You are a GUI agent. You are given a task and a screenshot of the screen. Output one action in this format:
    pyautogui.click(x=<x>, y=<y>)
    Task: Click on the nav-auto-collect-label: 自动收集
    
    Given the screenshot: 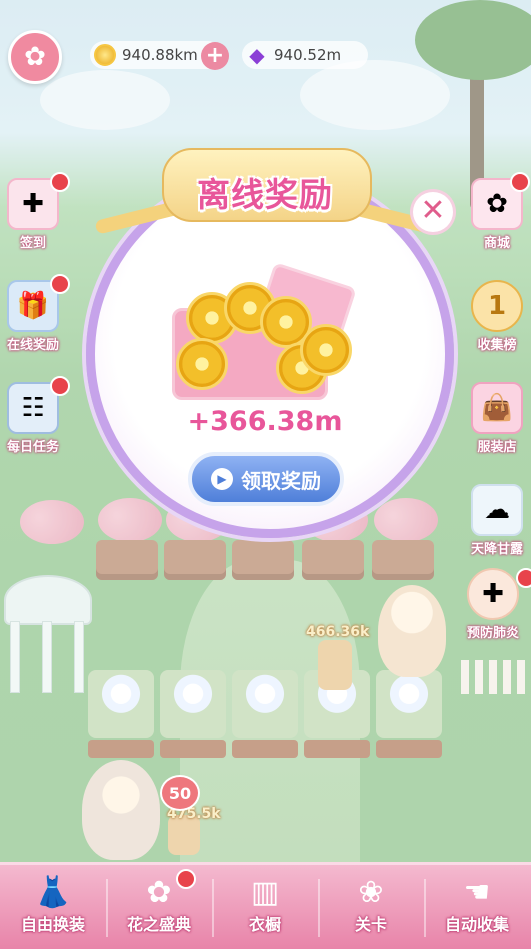 What is the action you would take?
    pyautogui.click(x=476, y=924)
    